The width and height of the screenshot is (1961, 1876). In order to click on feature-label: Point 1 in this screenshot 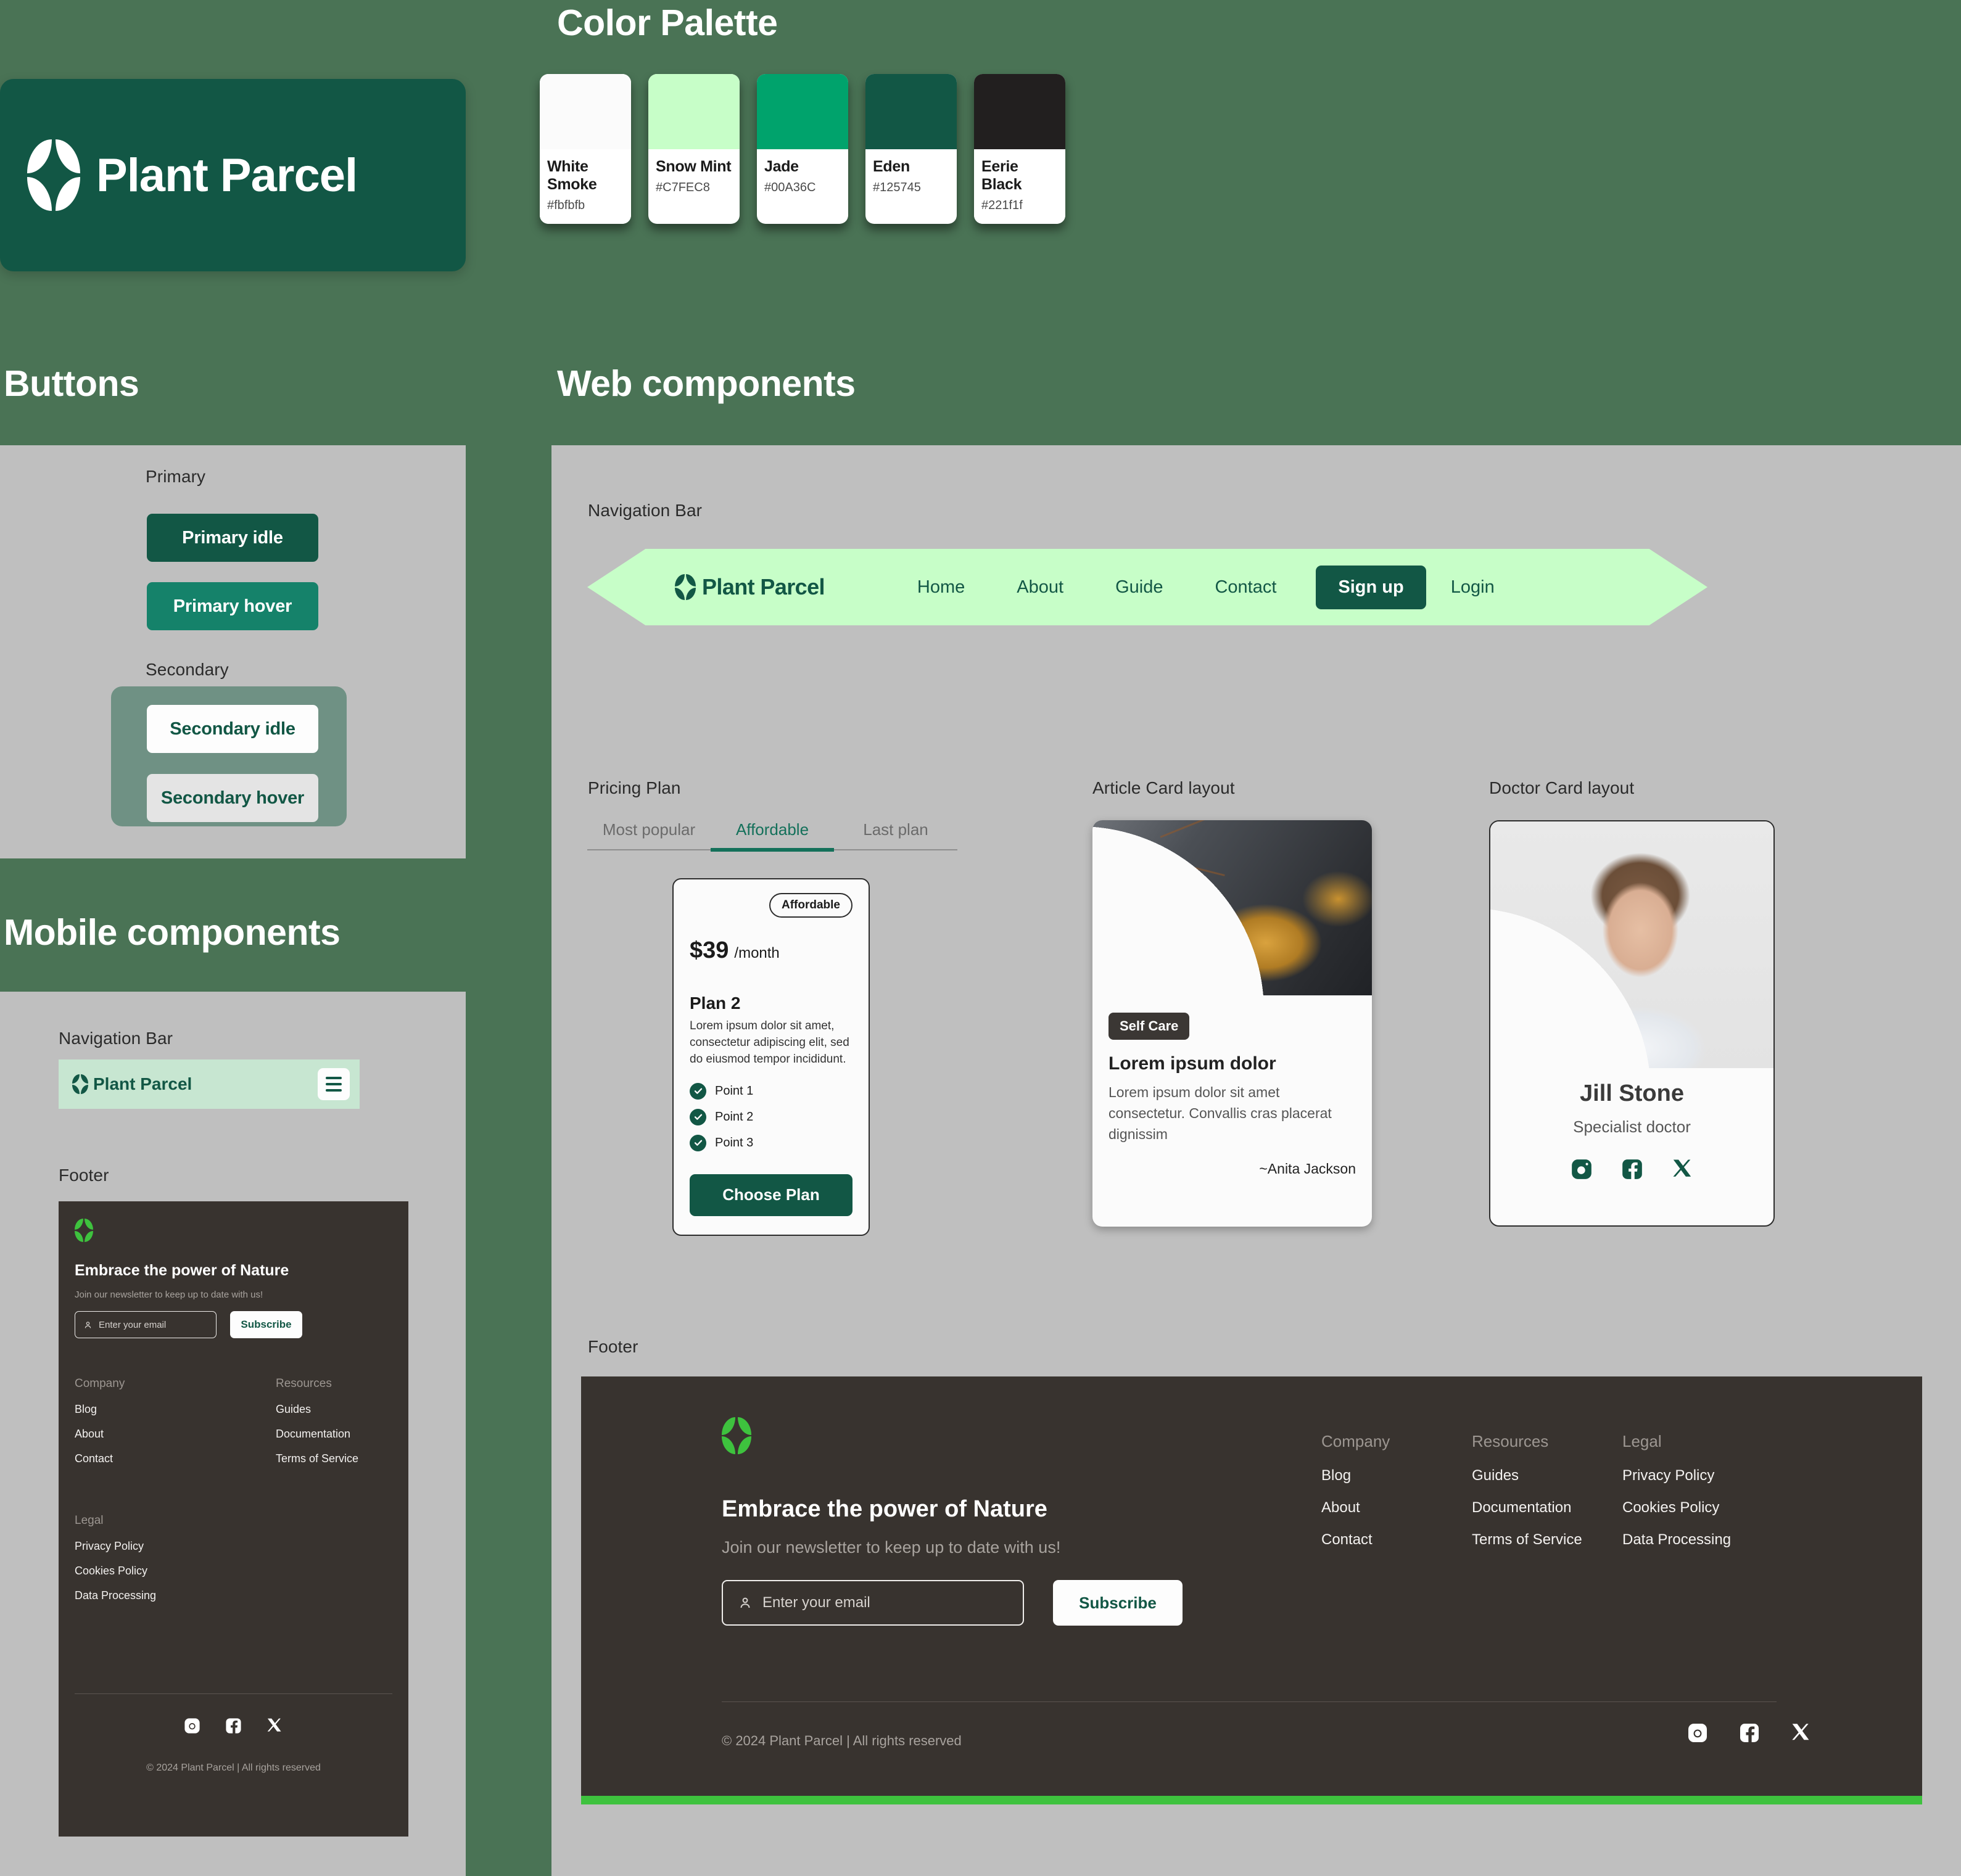, I will do `click(734, 1091)`.